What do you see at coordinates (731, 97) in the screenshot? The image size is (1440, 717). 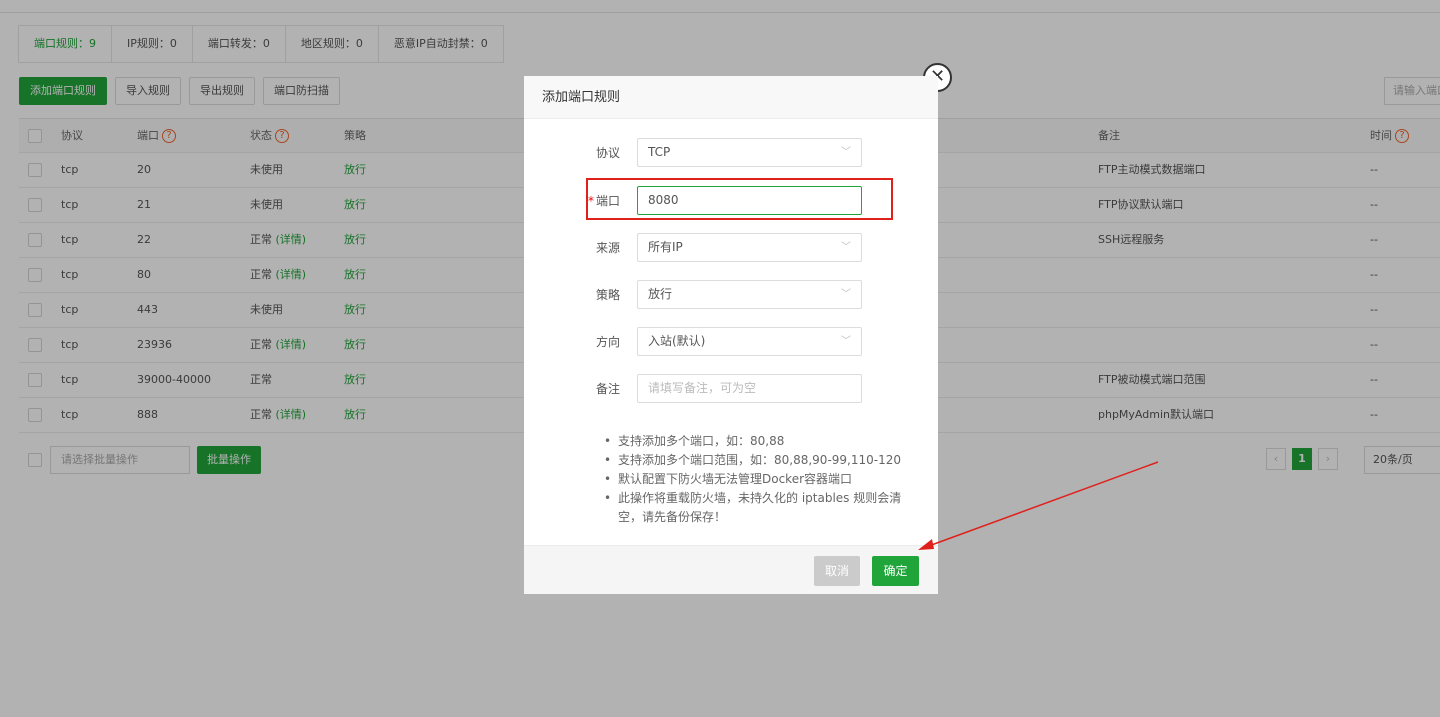 I see `dialog-title: 添加端口规则` at bounding box center [731, 97].